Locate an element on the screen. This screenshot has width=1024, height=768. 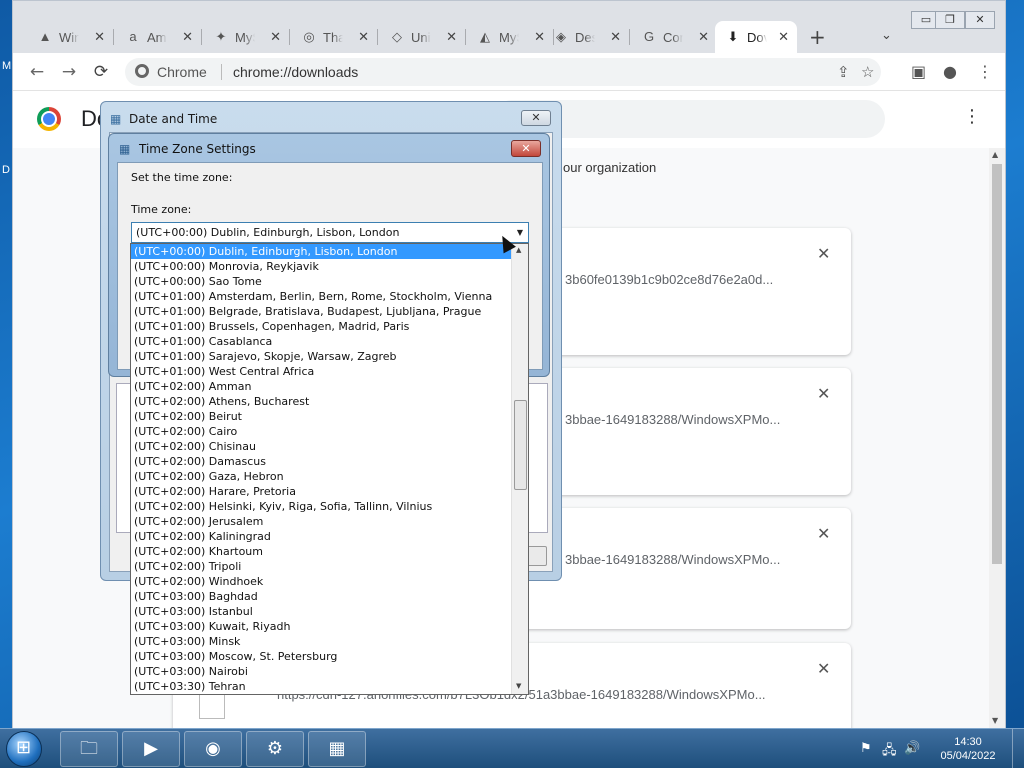
time-zone-option: (UTC+02:00) Cairo is located at coordinates (329, 431).